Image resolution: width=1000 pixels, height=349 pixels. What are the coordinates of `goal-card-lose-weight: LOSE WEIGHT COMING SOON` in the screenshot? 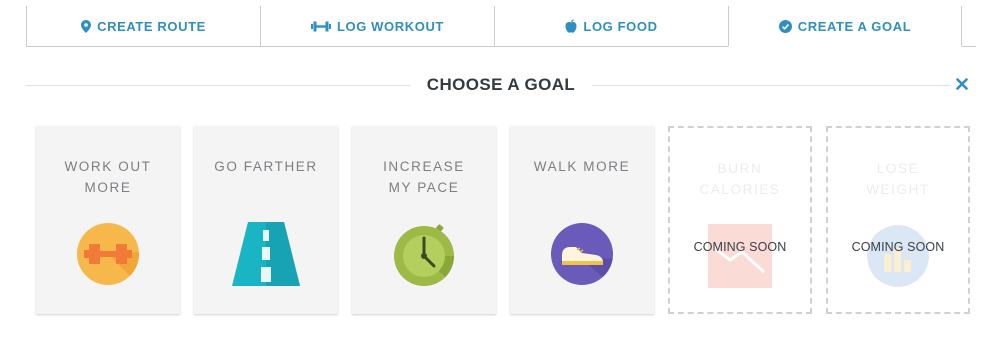 It's located at (898, 220).